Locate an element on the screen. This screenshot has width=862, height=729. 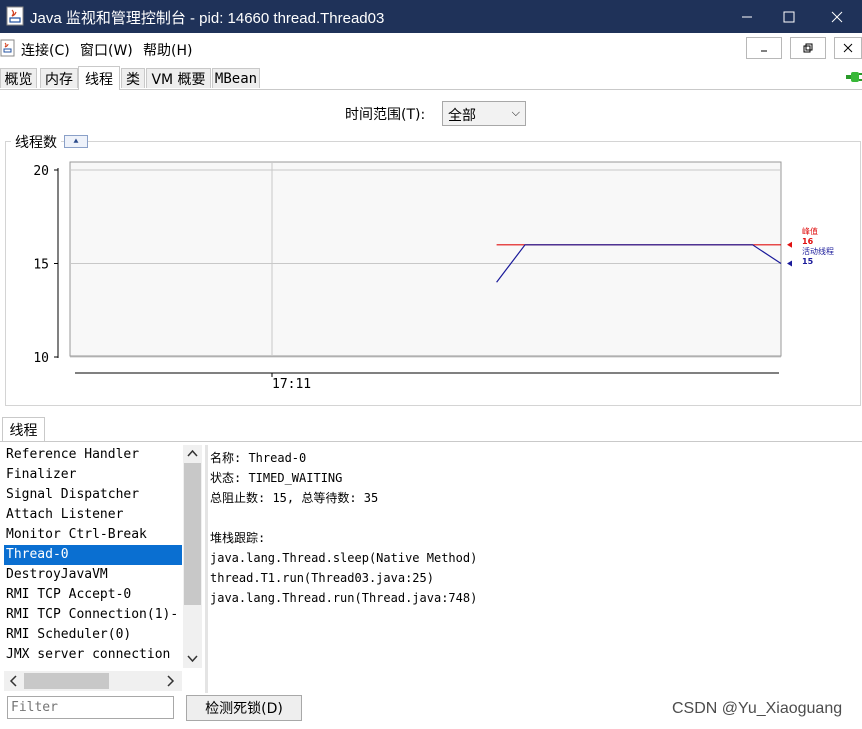
time-range-select: 全部 ⌵ is located at coordinates (484, 113).